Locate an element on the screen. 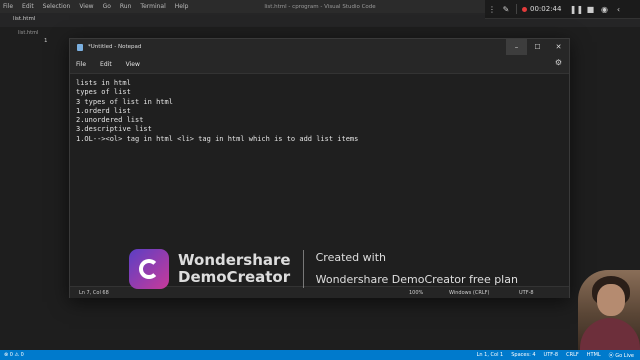 The height and width of the screenshot is (360, 640). stop-icon: ■ is located at coordinates (590, 9).